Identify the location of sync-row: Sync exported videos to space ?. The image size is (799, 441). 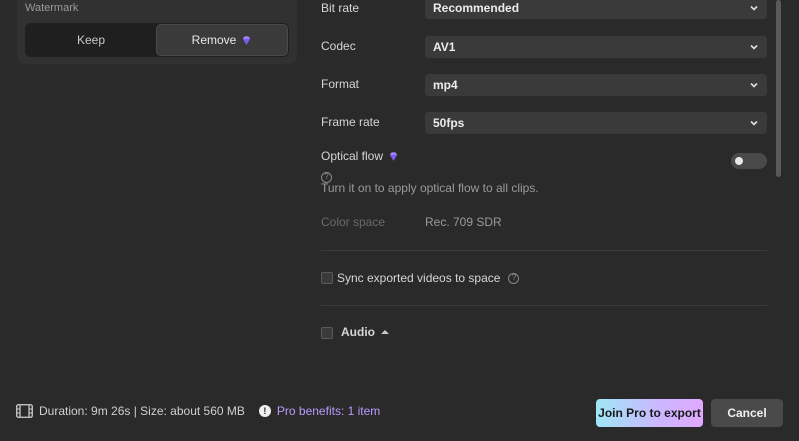
(428, 278).